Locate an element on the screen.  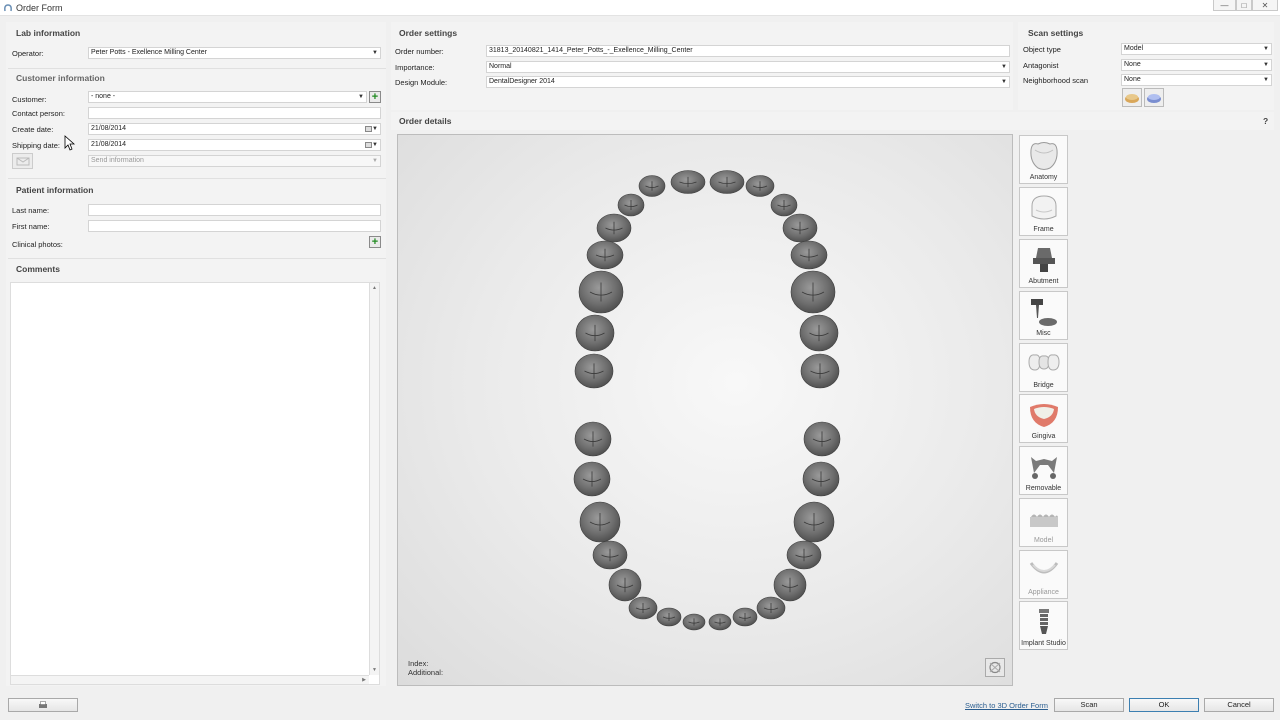
comments-horizontal-scrollbar: ▶ is located at coordinates (190, 679).